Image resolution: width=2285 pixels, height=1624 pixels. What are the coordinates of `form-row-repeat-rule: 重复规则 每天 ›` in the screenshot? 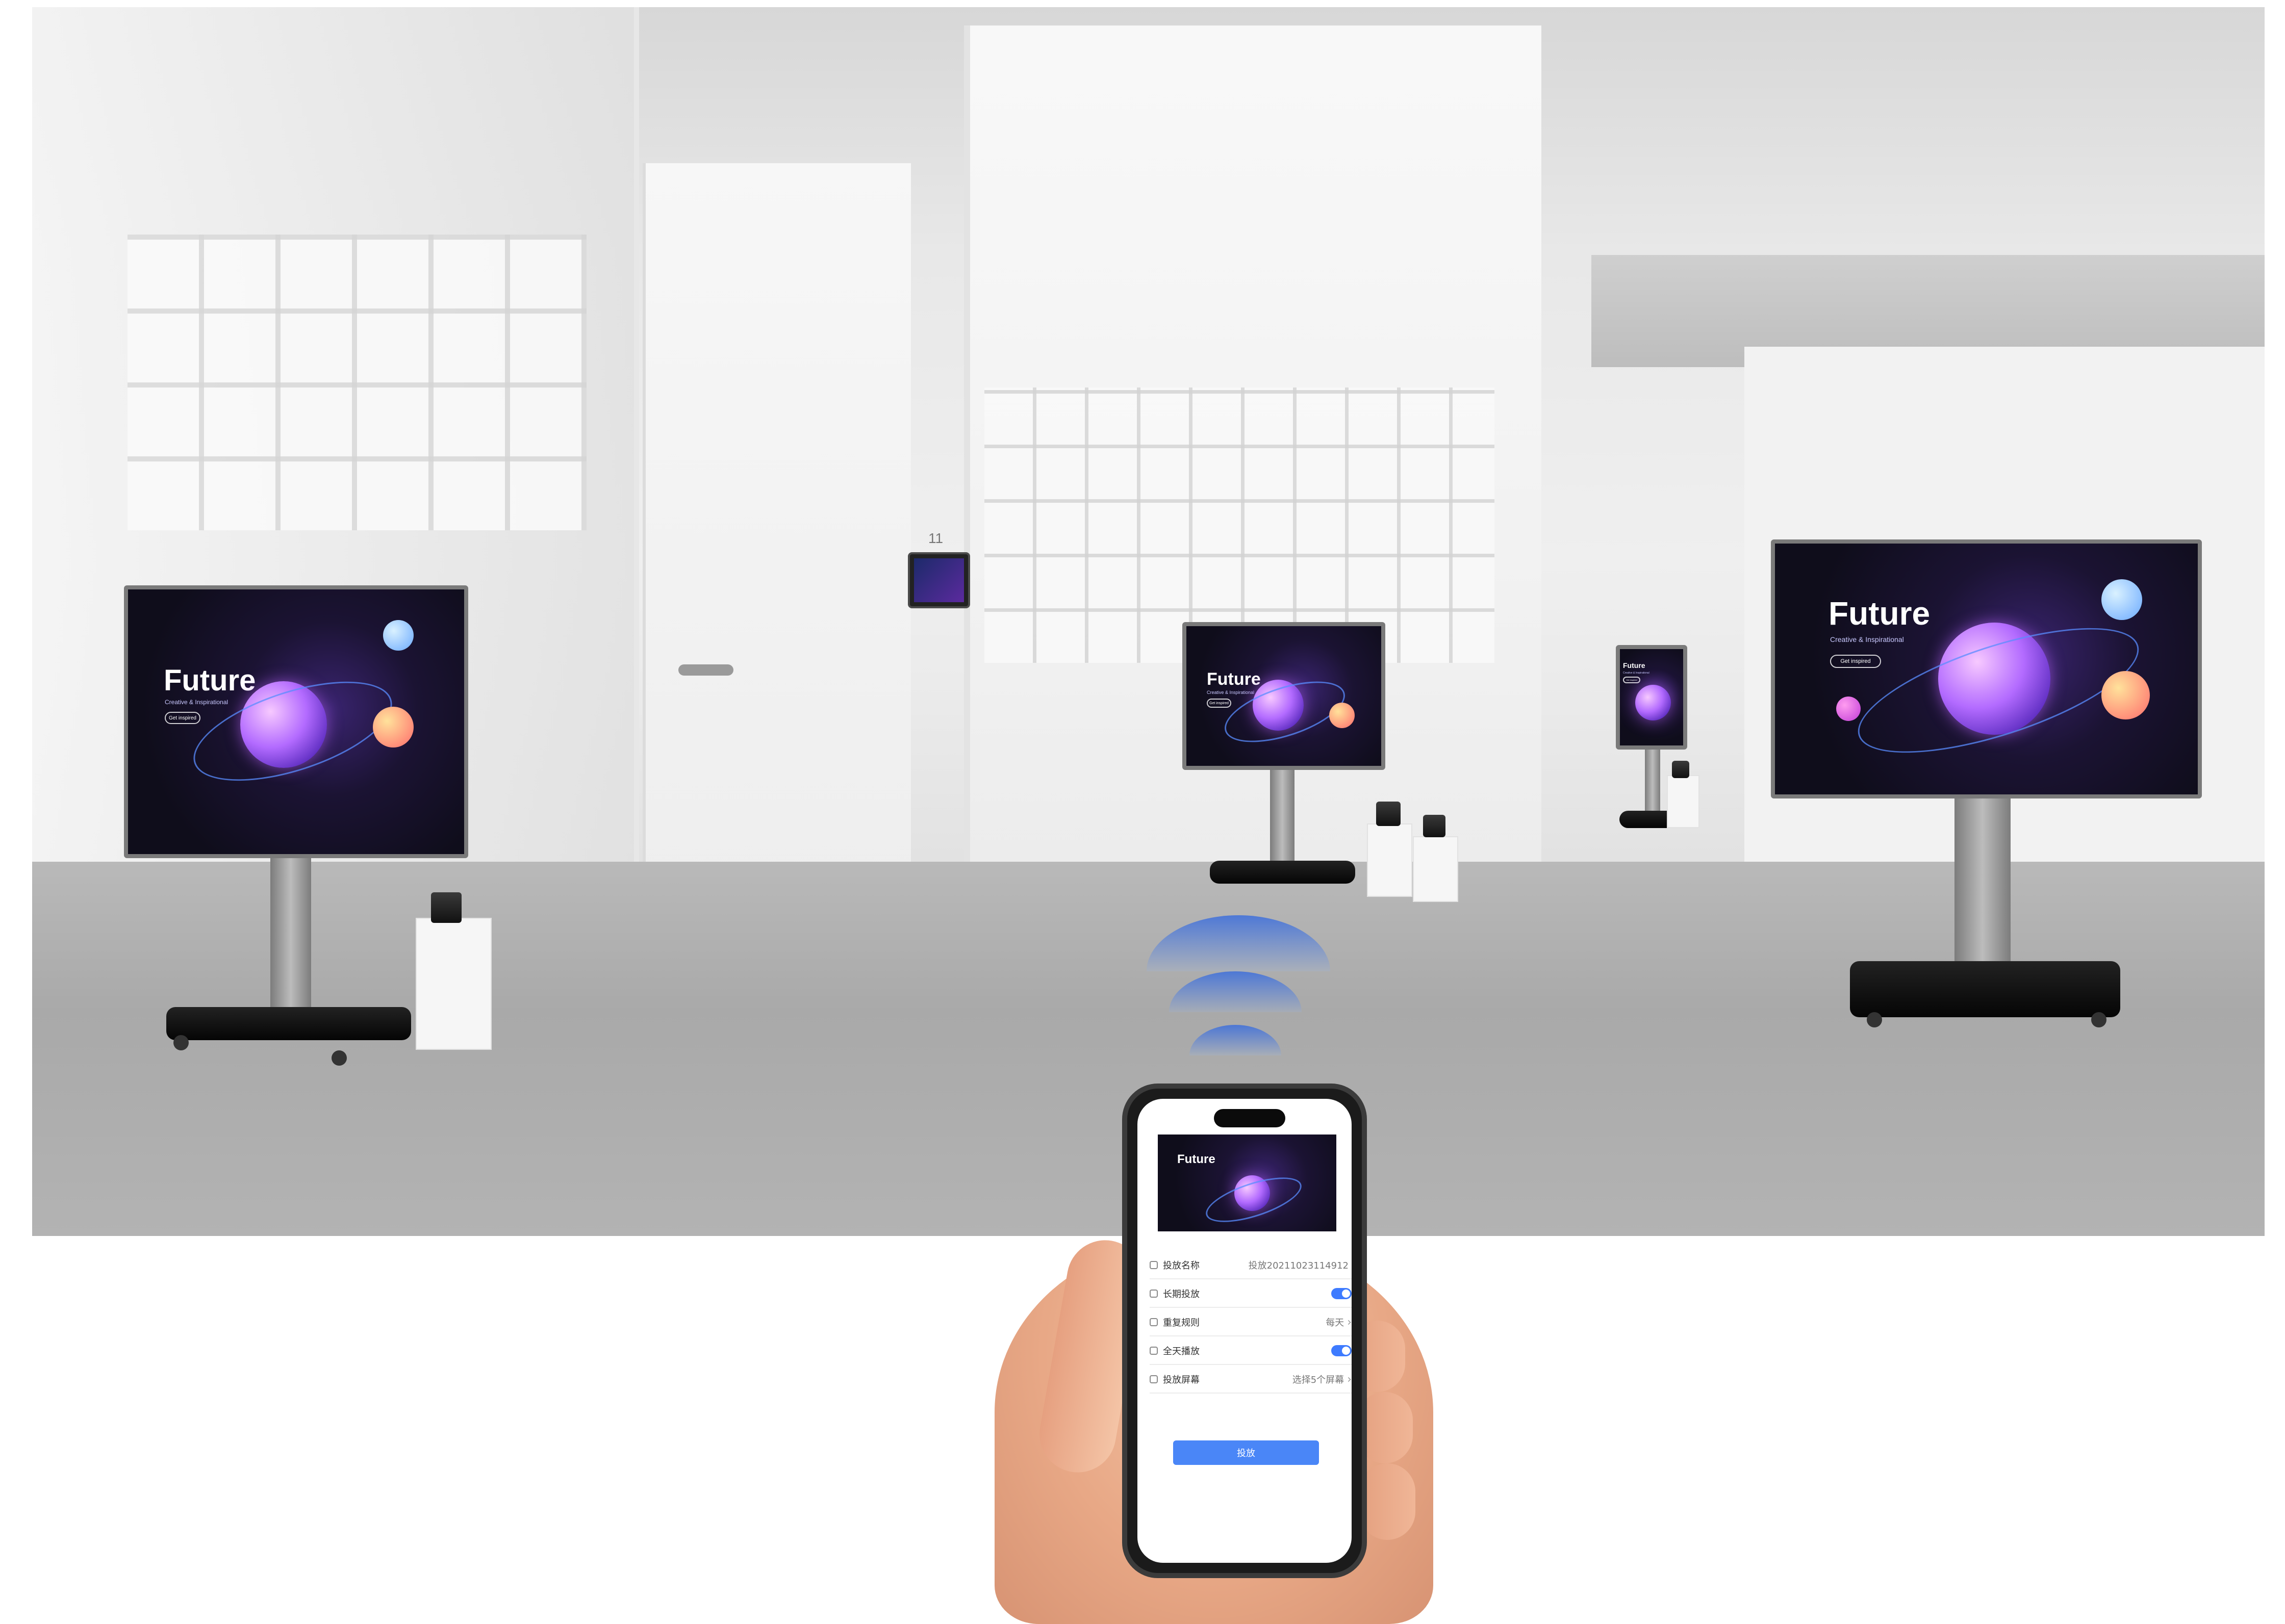 It's located at (1251, 1322).